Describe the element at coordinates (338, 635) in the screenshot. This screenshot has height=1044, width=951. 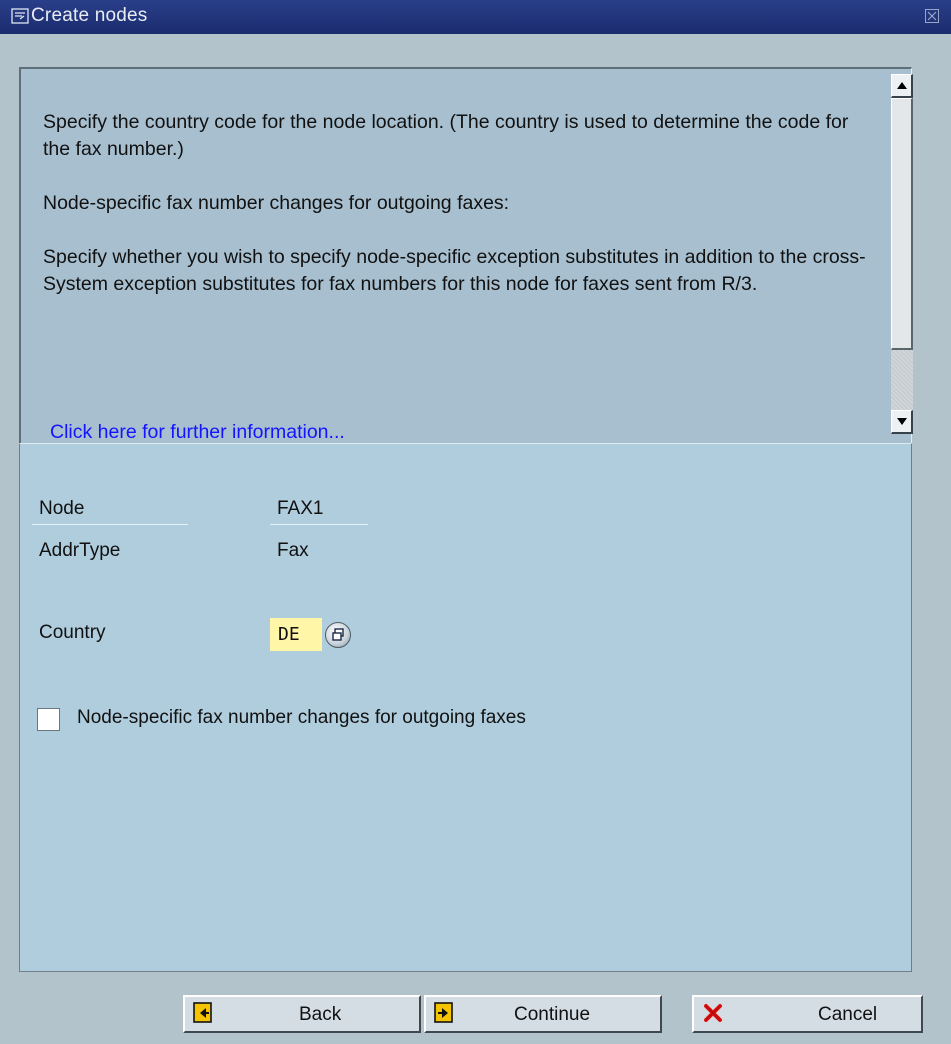
I see `value-help-icon` at that location.